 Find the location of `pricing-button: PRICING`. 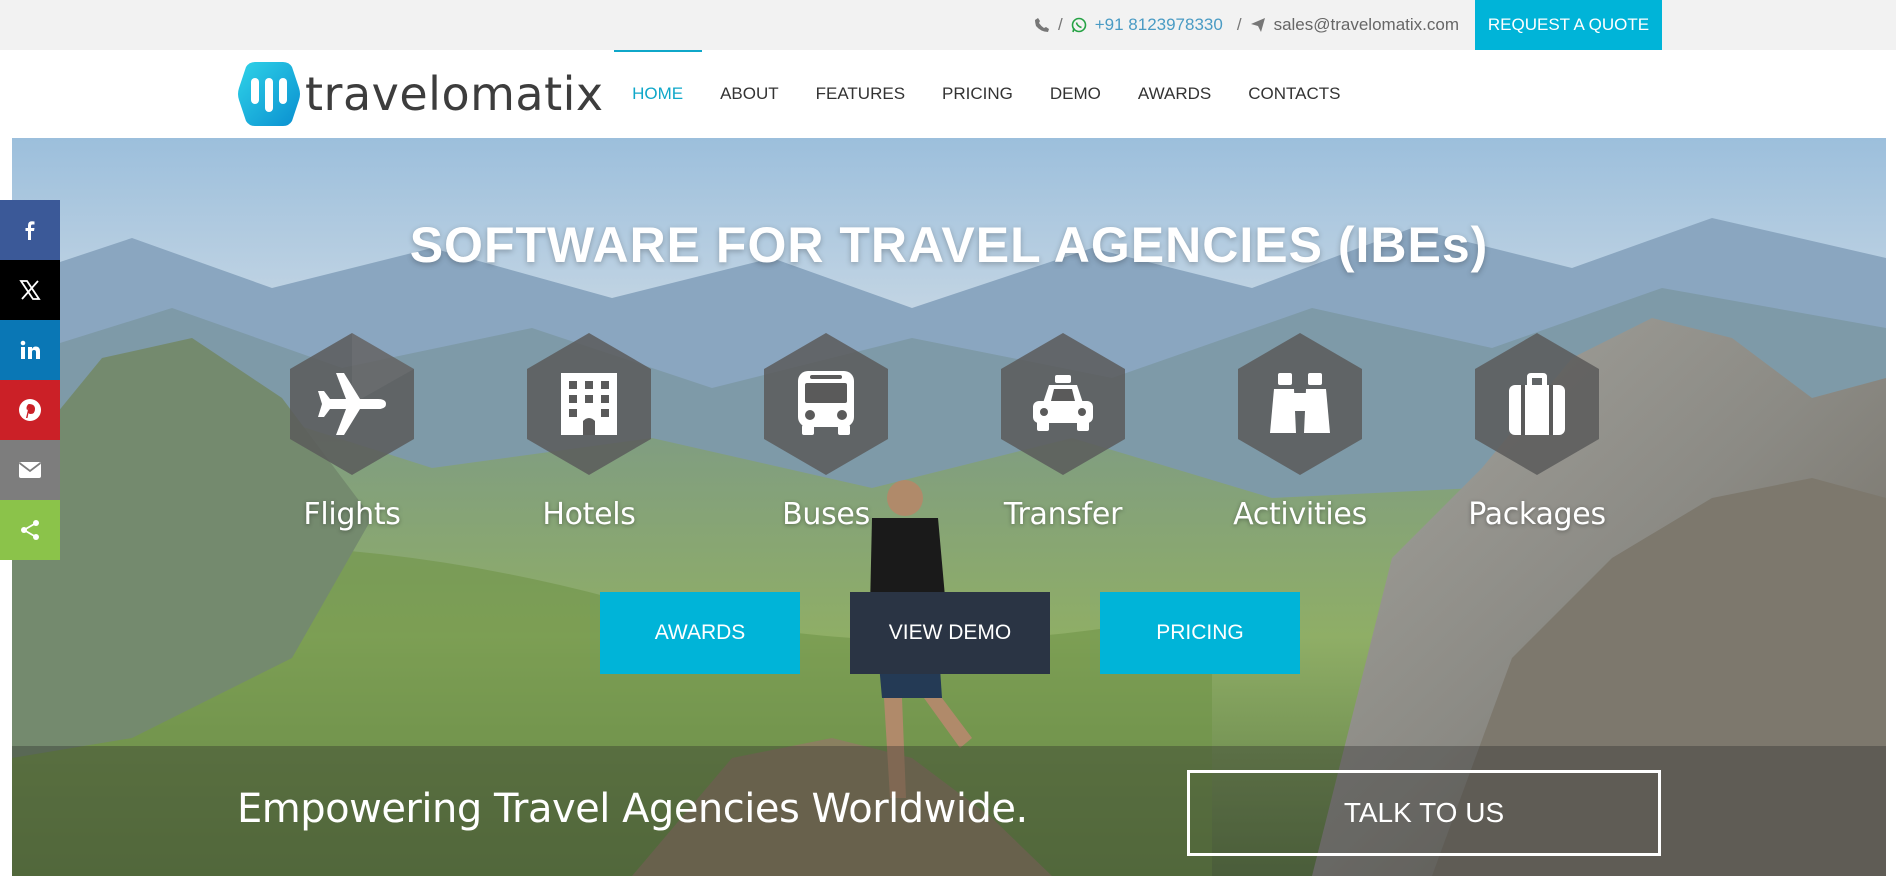

pricing-button: PRICING is located at coordinates (1200, 633).